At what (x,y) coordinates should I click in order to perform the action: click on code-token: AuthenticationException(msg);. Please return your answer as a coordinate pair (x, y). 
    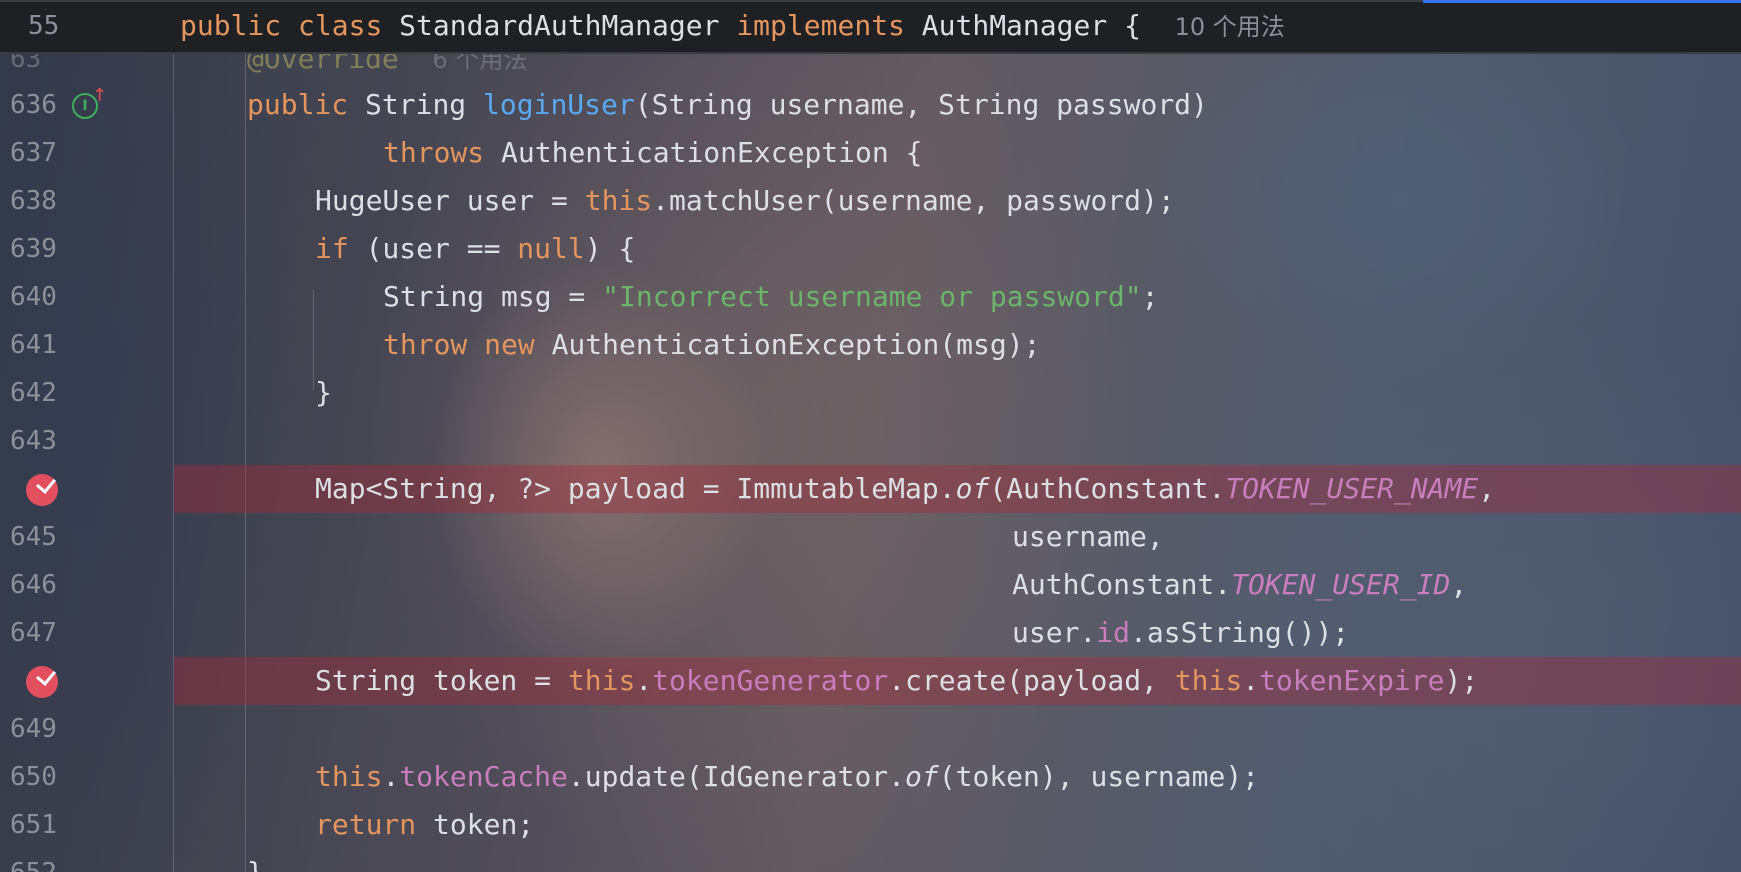
    Looking at the image, I should click on (787, 344).